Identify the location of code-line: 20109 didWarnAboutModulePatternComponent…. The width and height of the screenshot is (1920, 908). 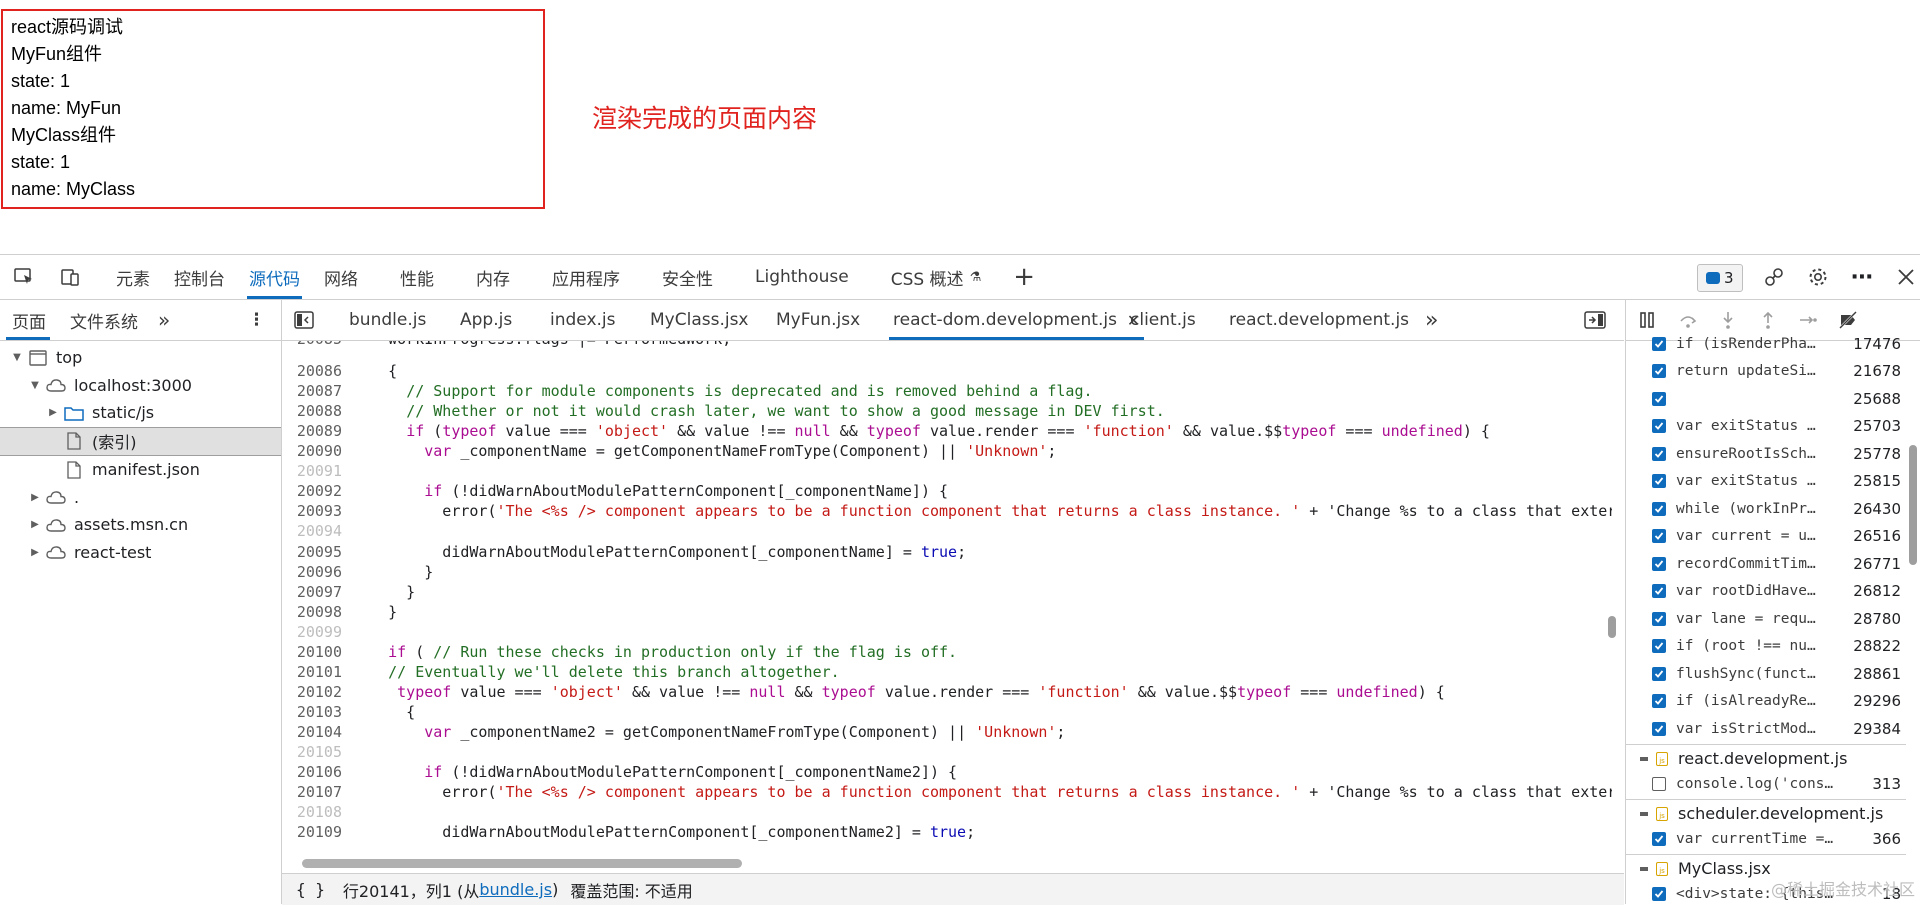
(628, 832).